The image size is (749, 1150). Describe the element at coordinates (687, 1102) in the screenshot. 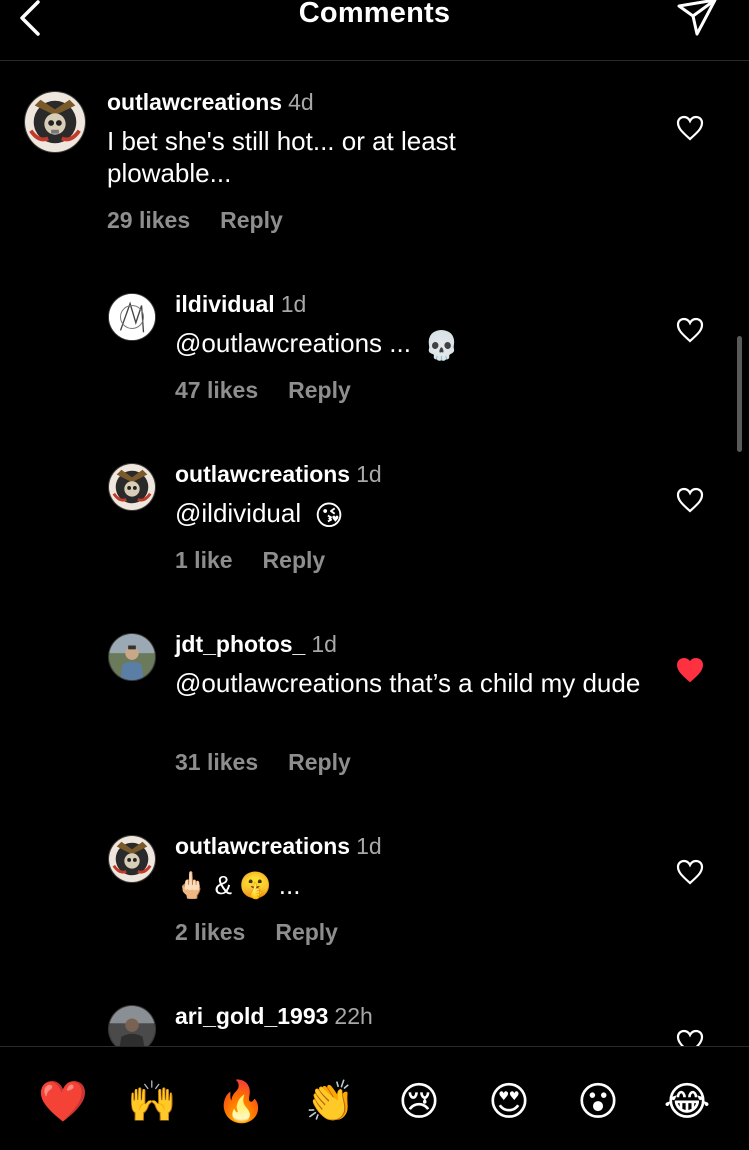

I see `laughing-emoji-button: 😂` at that location.